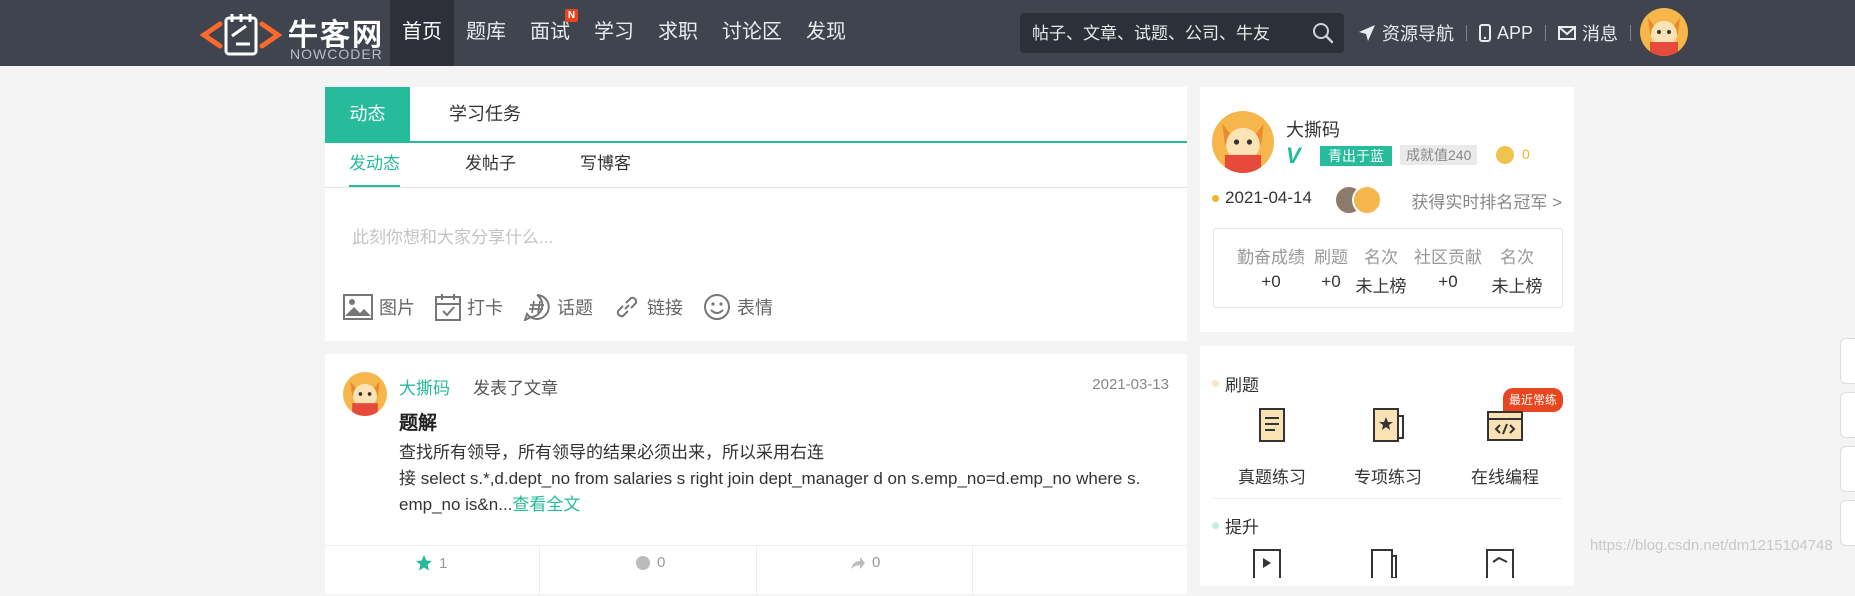  Describe the element at coordinates (1486, 200) in the screenshot. I see `rank-link: 获得实时排名冠军 >` at that location.